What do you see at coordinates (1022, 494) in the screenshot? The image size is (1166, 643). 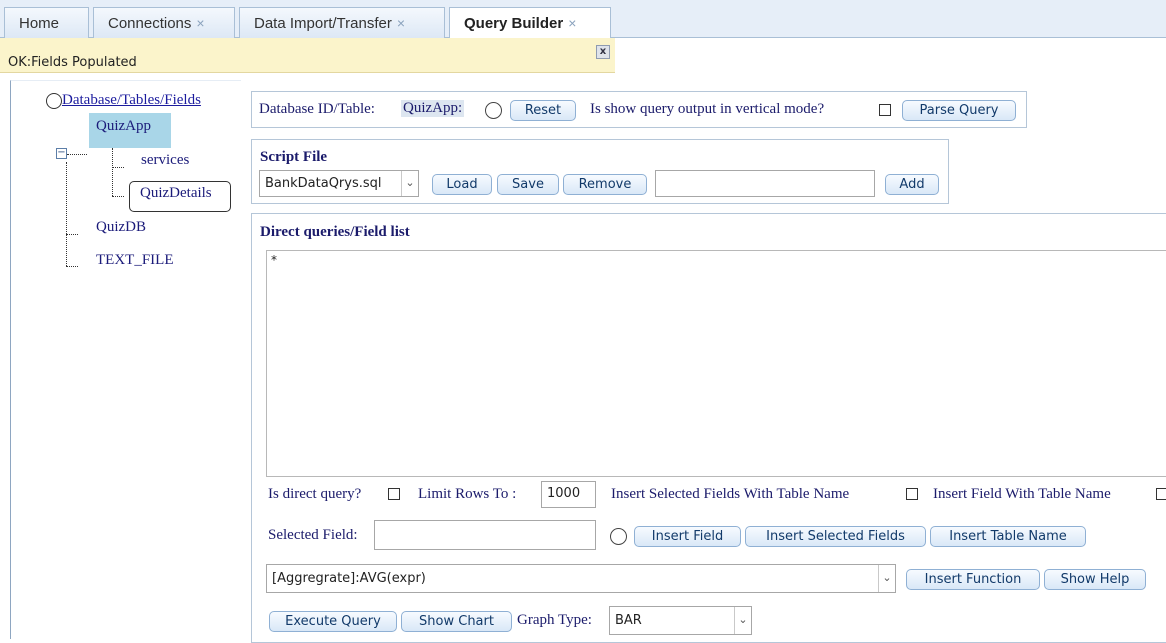 I see `insert-field-with-table-label: Insert Field With Table Name` at bounding box center [1022, 494].